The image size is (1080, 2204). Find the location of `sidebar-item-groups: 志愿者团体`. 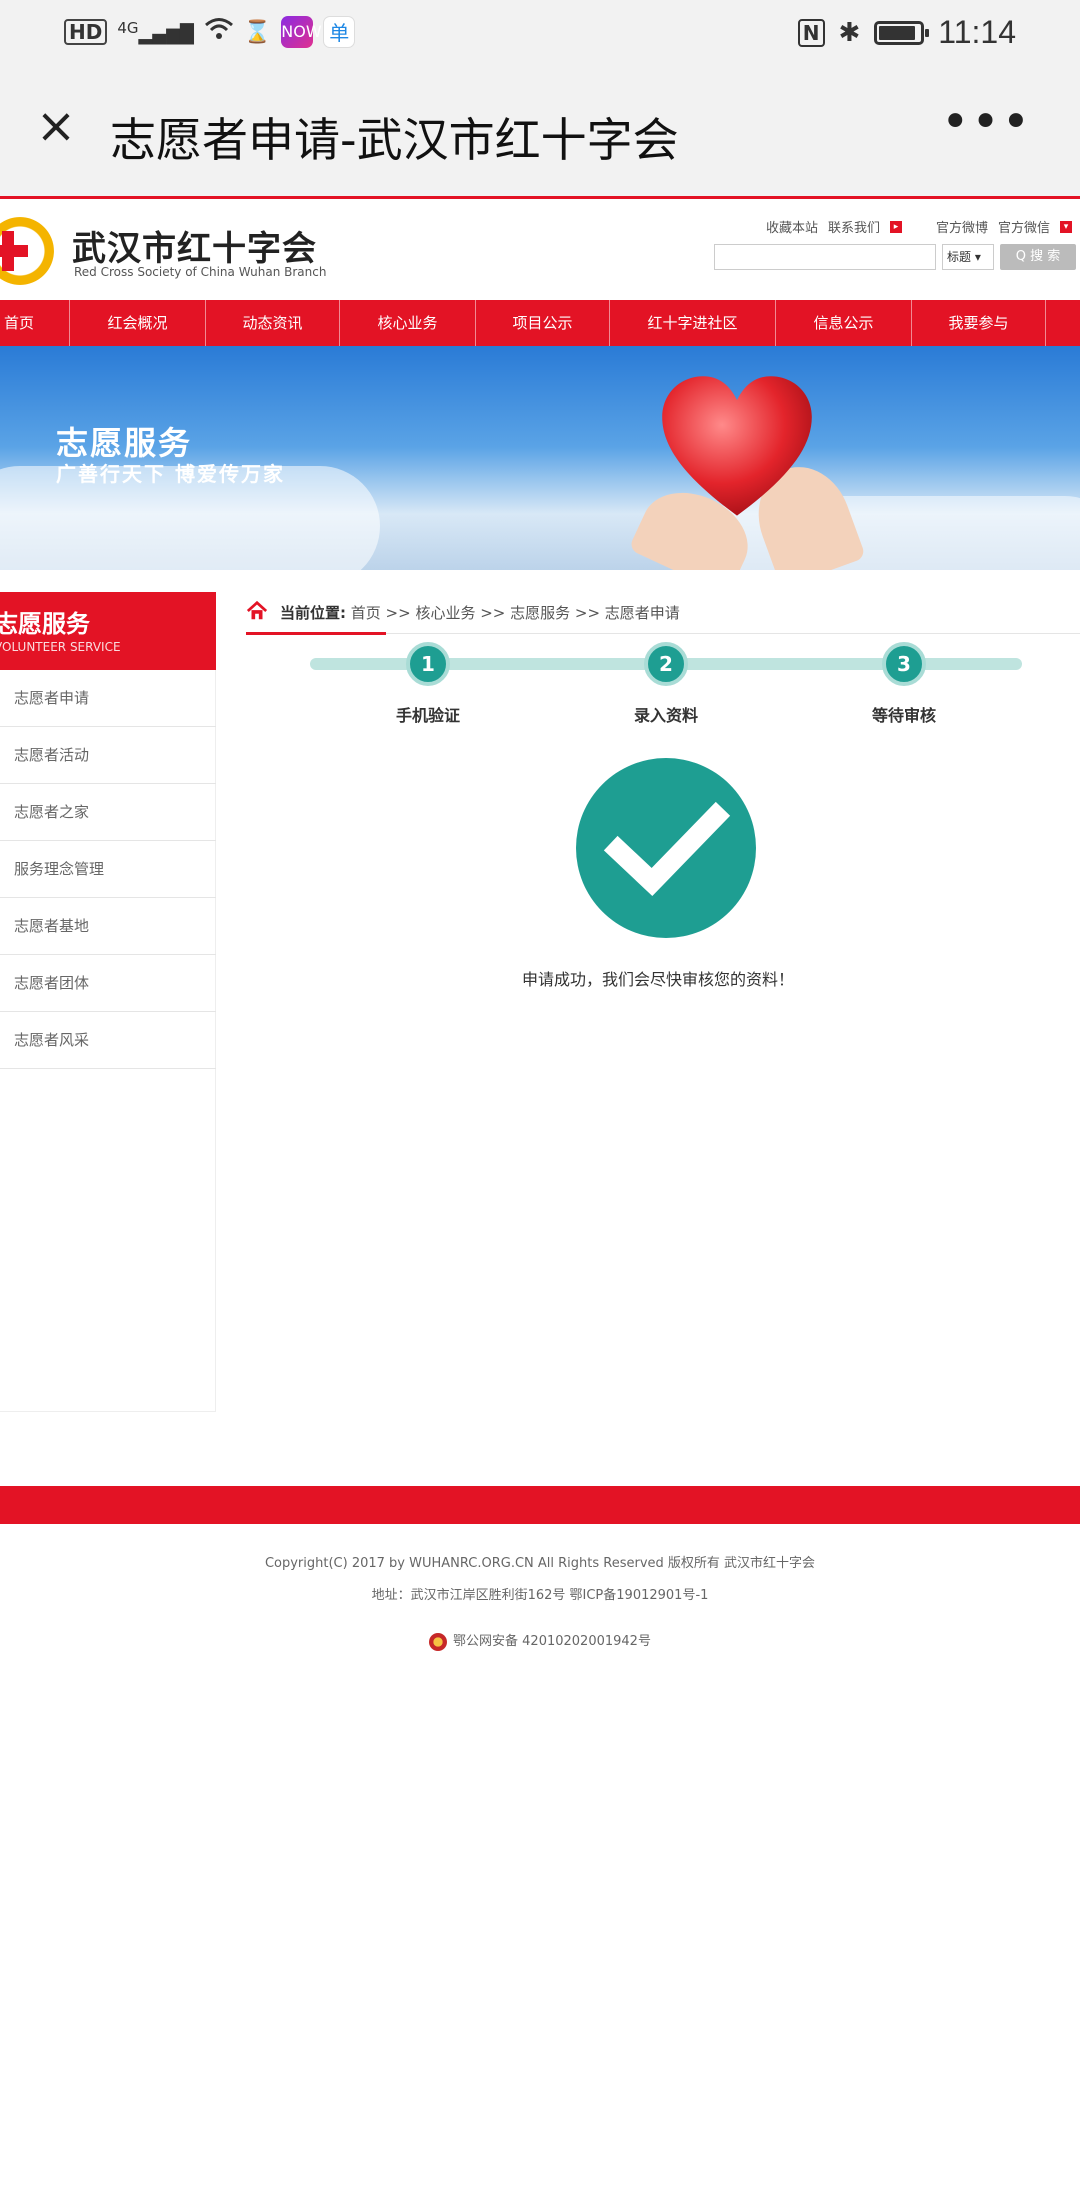

sidebar-item-groups: 志愿者团体 is located at coordinates (108, 983).